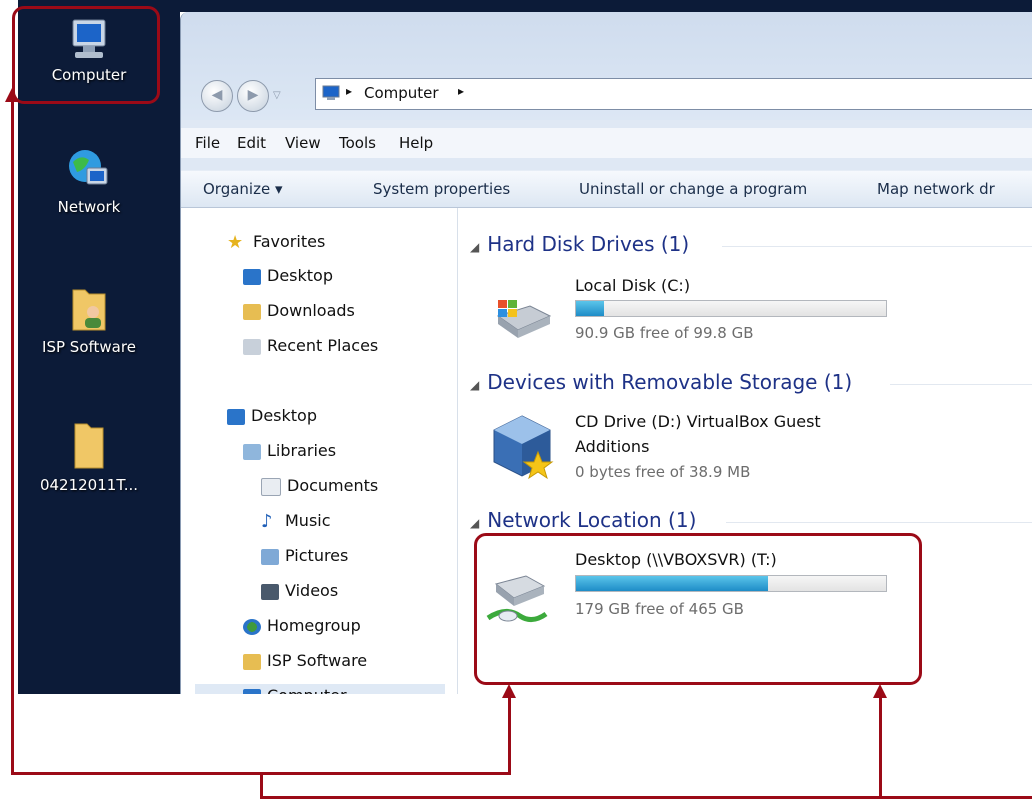 Image resolution: width=1032 pixels, height=799 pixels. I want to click on star-icon: ★, so click(235, 242).